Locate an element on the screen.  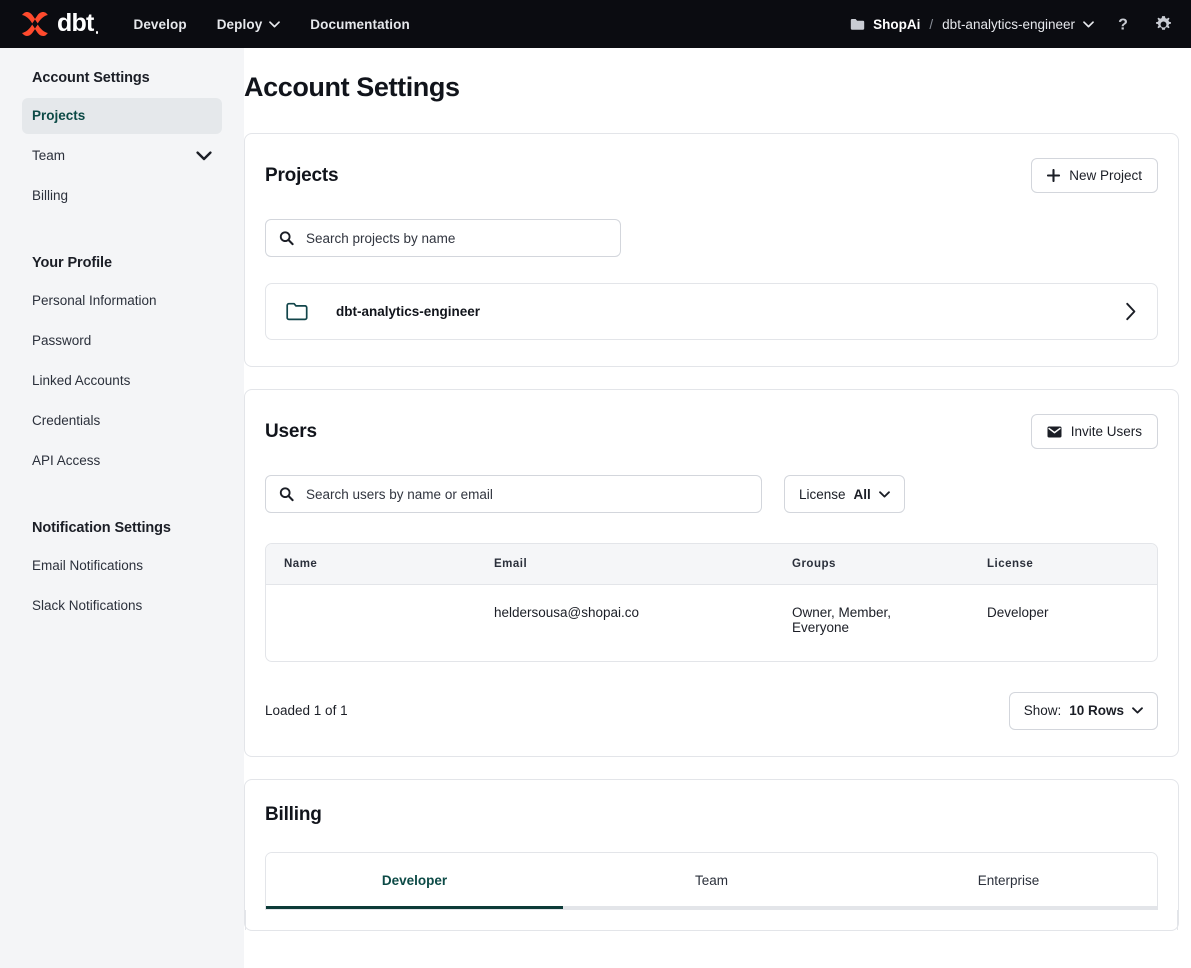
column-header-license: License is located at coordinates (1063, 564).